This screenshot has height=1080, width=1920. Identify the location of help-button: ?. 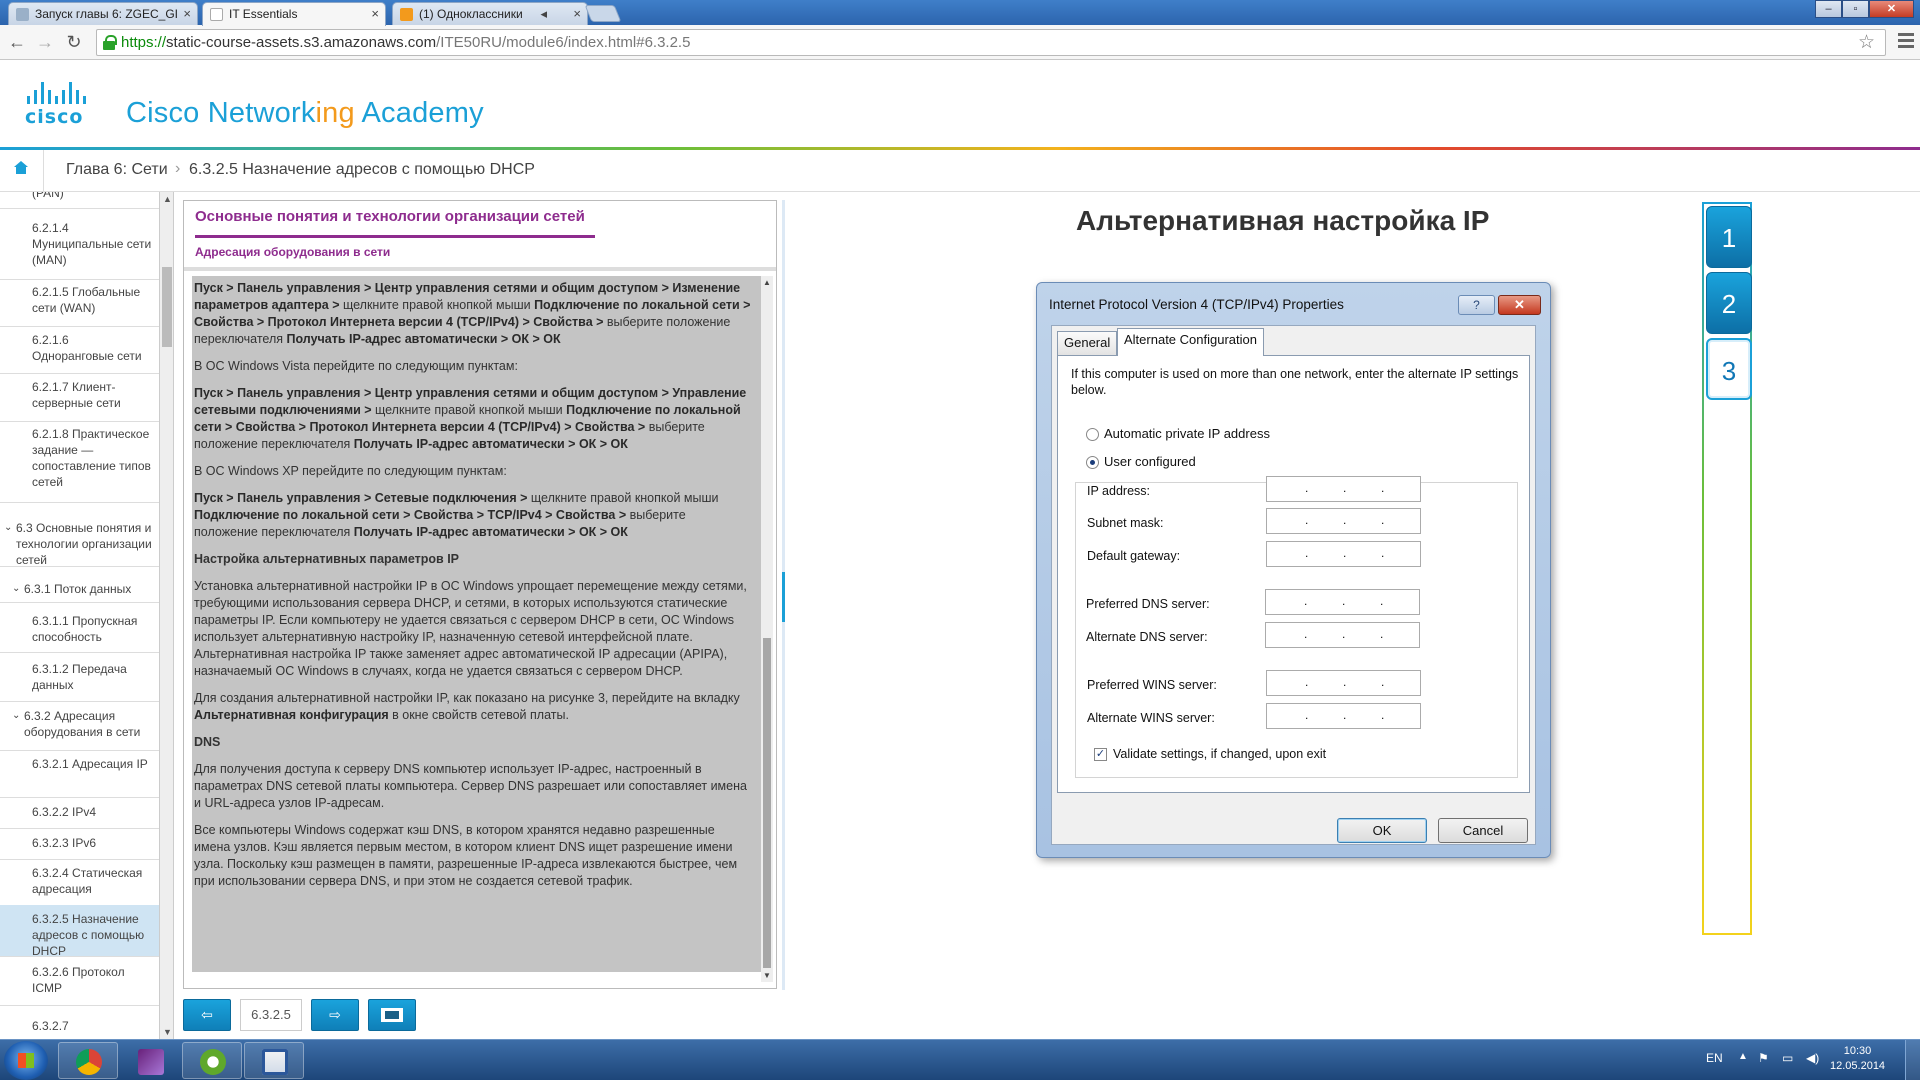
(1476, 305).